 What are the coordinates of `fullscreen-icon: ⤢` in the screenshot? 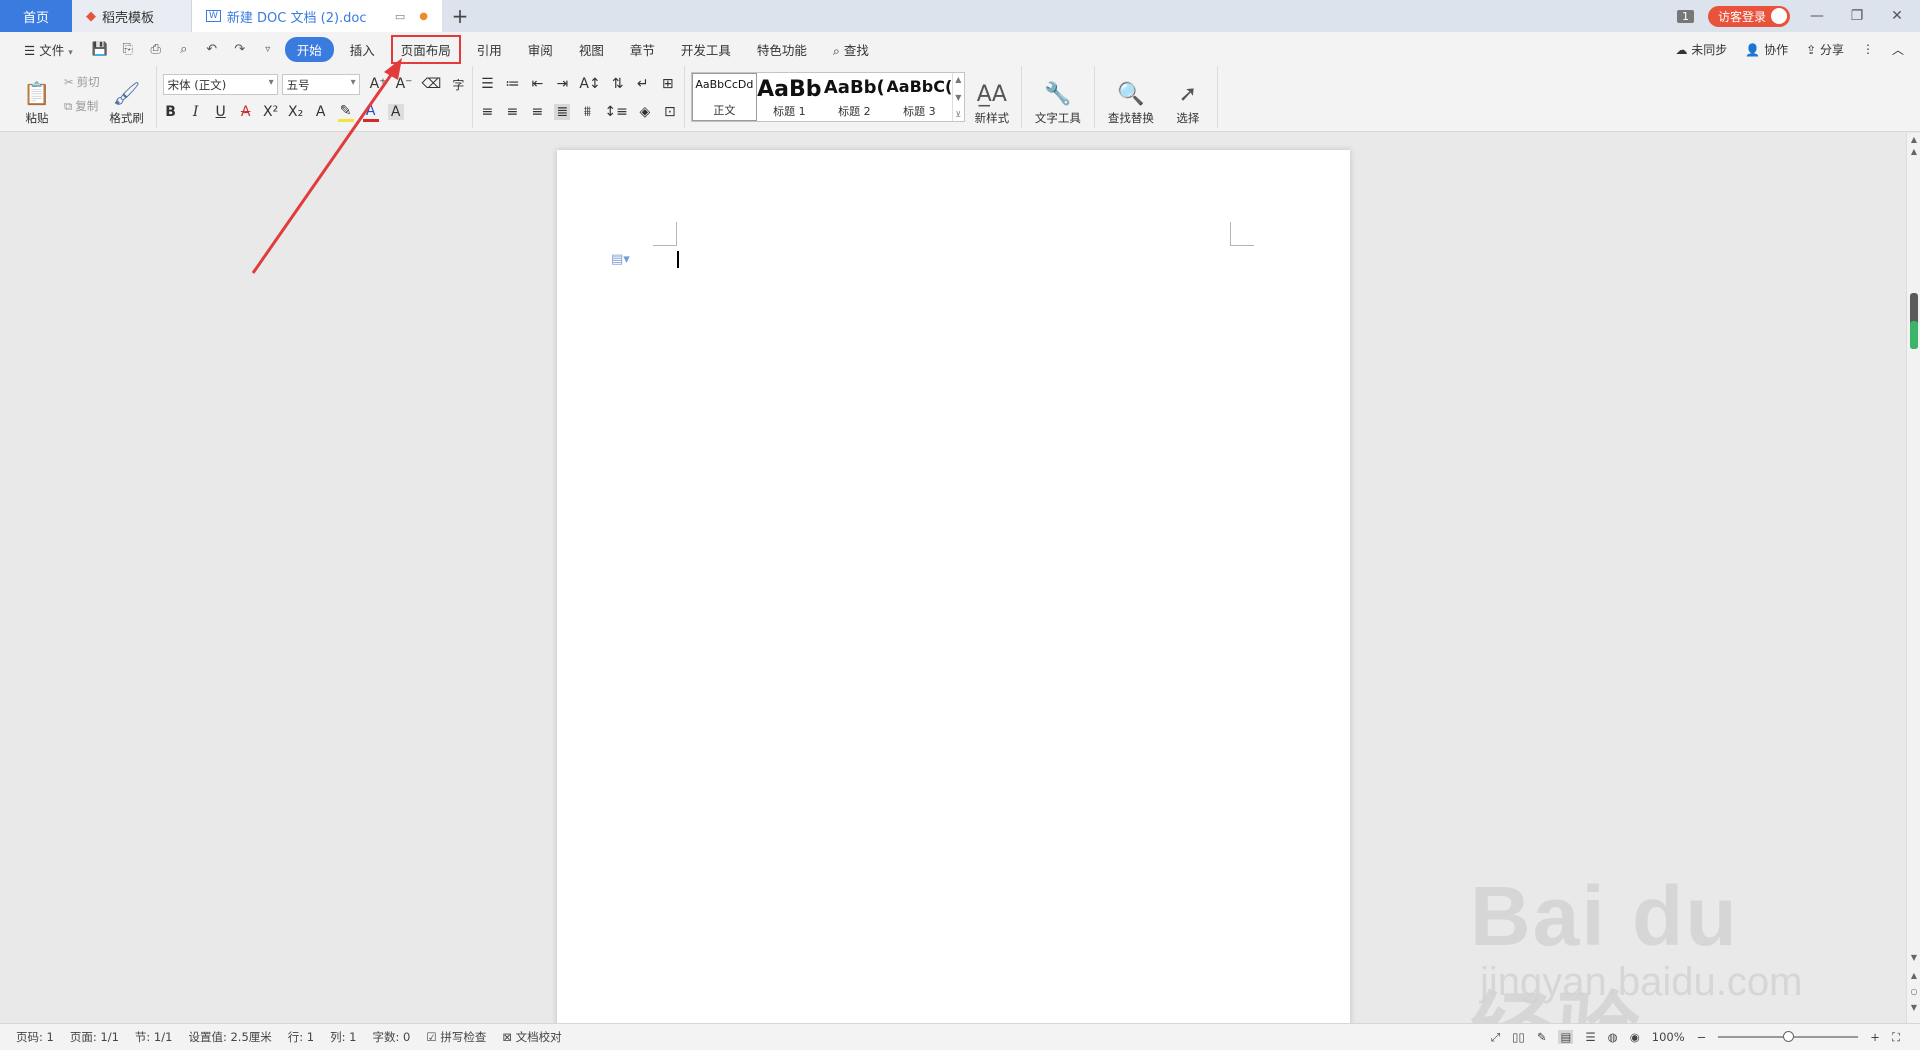 It's located at (1495, 1037).